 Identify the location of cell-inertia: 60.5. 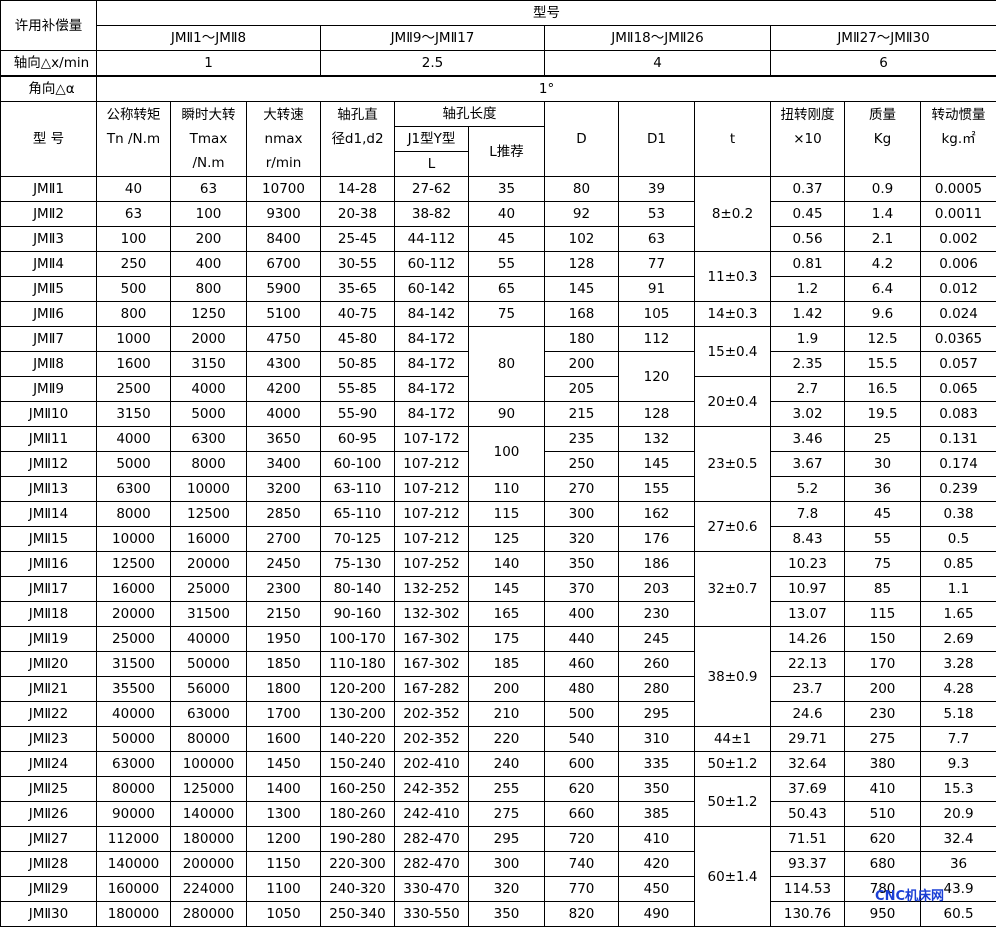
(958, 914).